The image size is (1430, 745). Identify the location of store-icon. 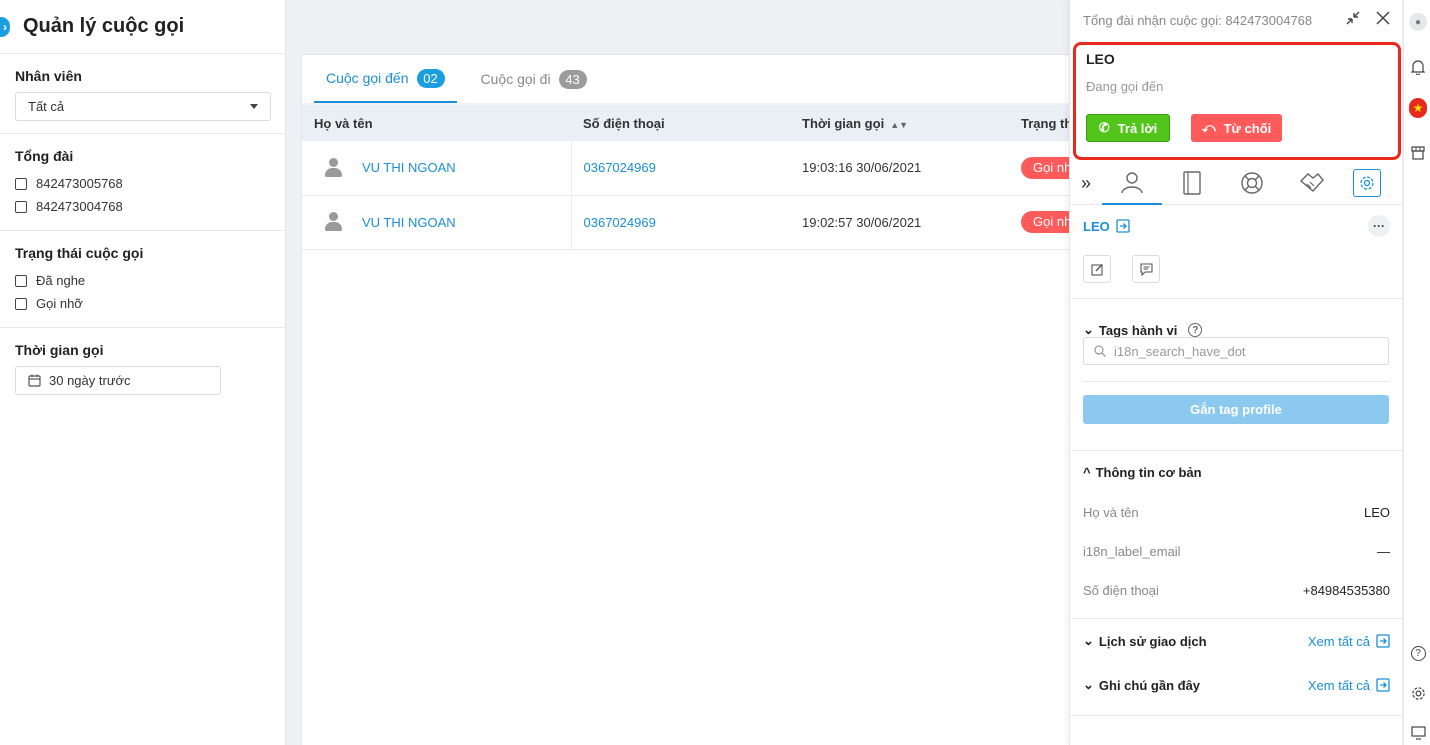
(1418, 153).